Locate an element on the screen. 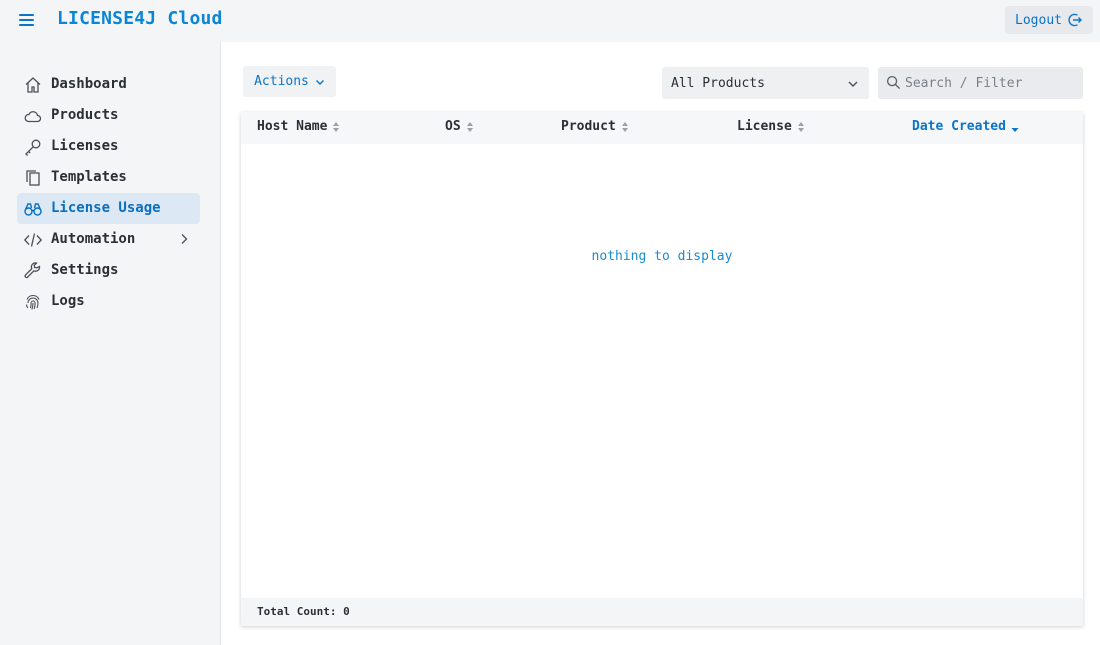 The width and height of the screenshot is (1100, 645). sidebar-item-automation: Automation is located at coordinates (108, 239).